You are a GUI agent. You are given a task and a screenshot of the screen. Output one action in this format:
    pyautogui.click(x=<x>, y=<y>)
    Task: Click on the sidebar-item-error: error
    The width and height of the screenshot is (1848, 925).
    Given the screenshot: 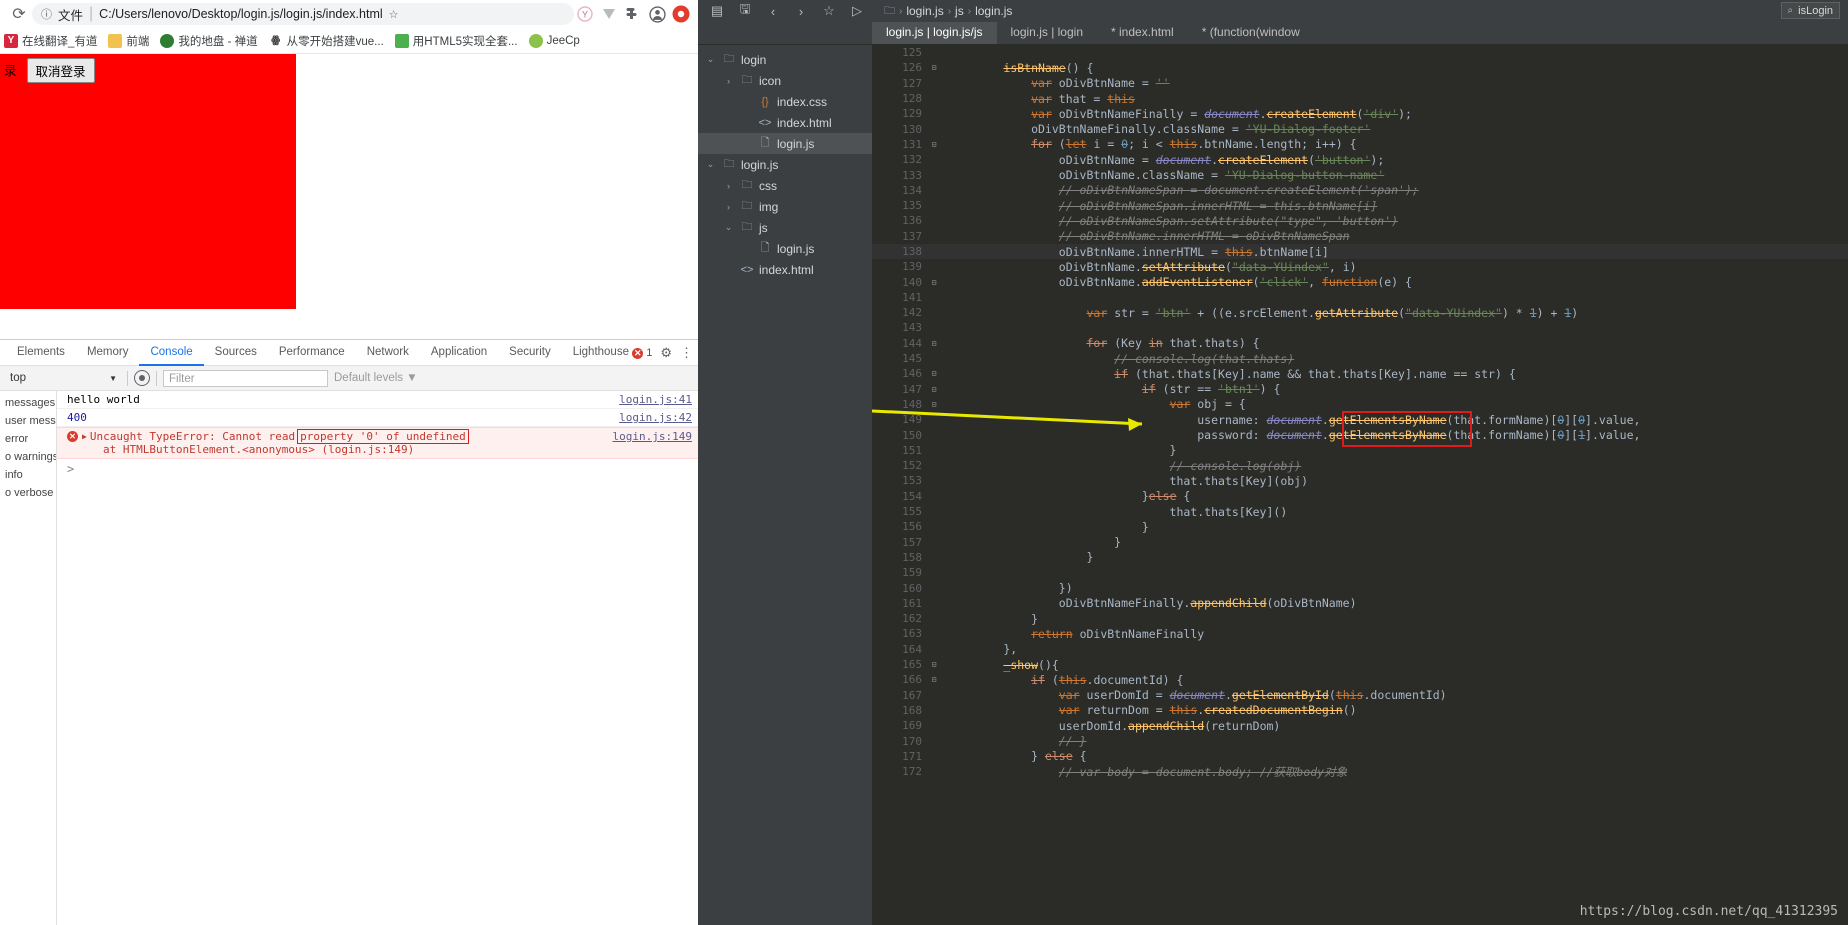 What is the action you would take?
    pyautogui.click(x=28, y=439)
    